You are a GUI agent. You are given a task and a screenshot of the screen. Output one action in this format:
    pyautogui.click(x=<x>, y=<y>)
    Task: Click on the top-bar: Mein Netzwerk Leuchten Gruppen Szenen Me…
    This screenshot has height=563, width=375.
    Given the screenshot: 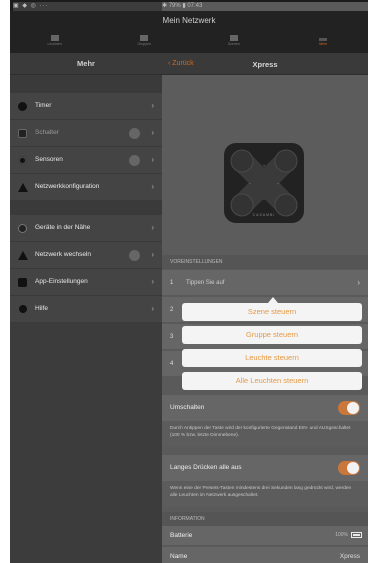 What is the action you would take?
    pyautogui.click(x=189, y=32)
    